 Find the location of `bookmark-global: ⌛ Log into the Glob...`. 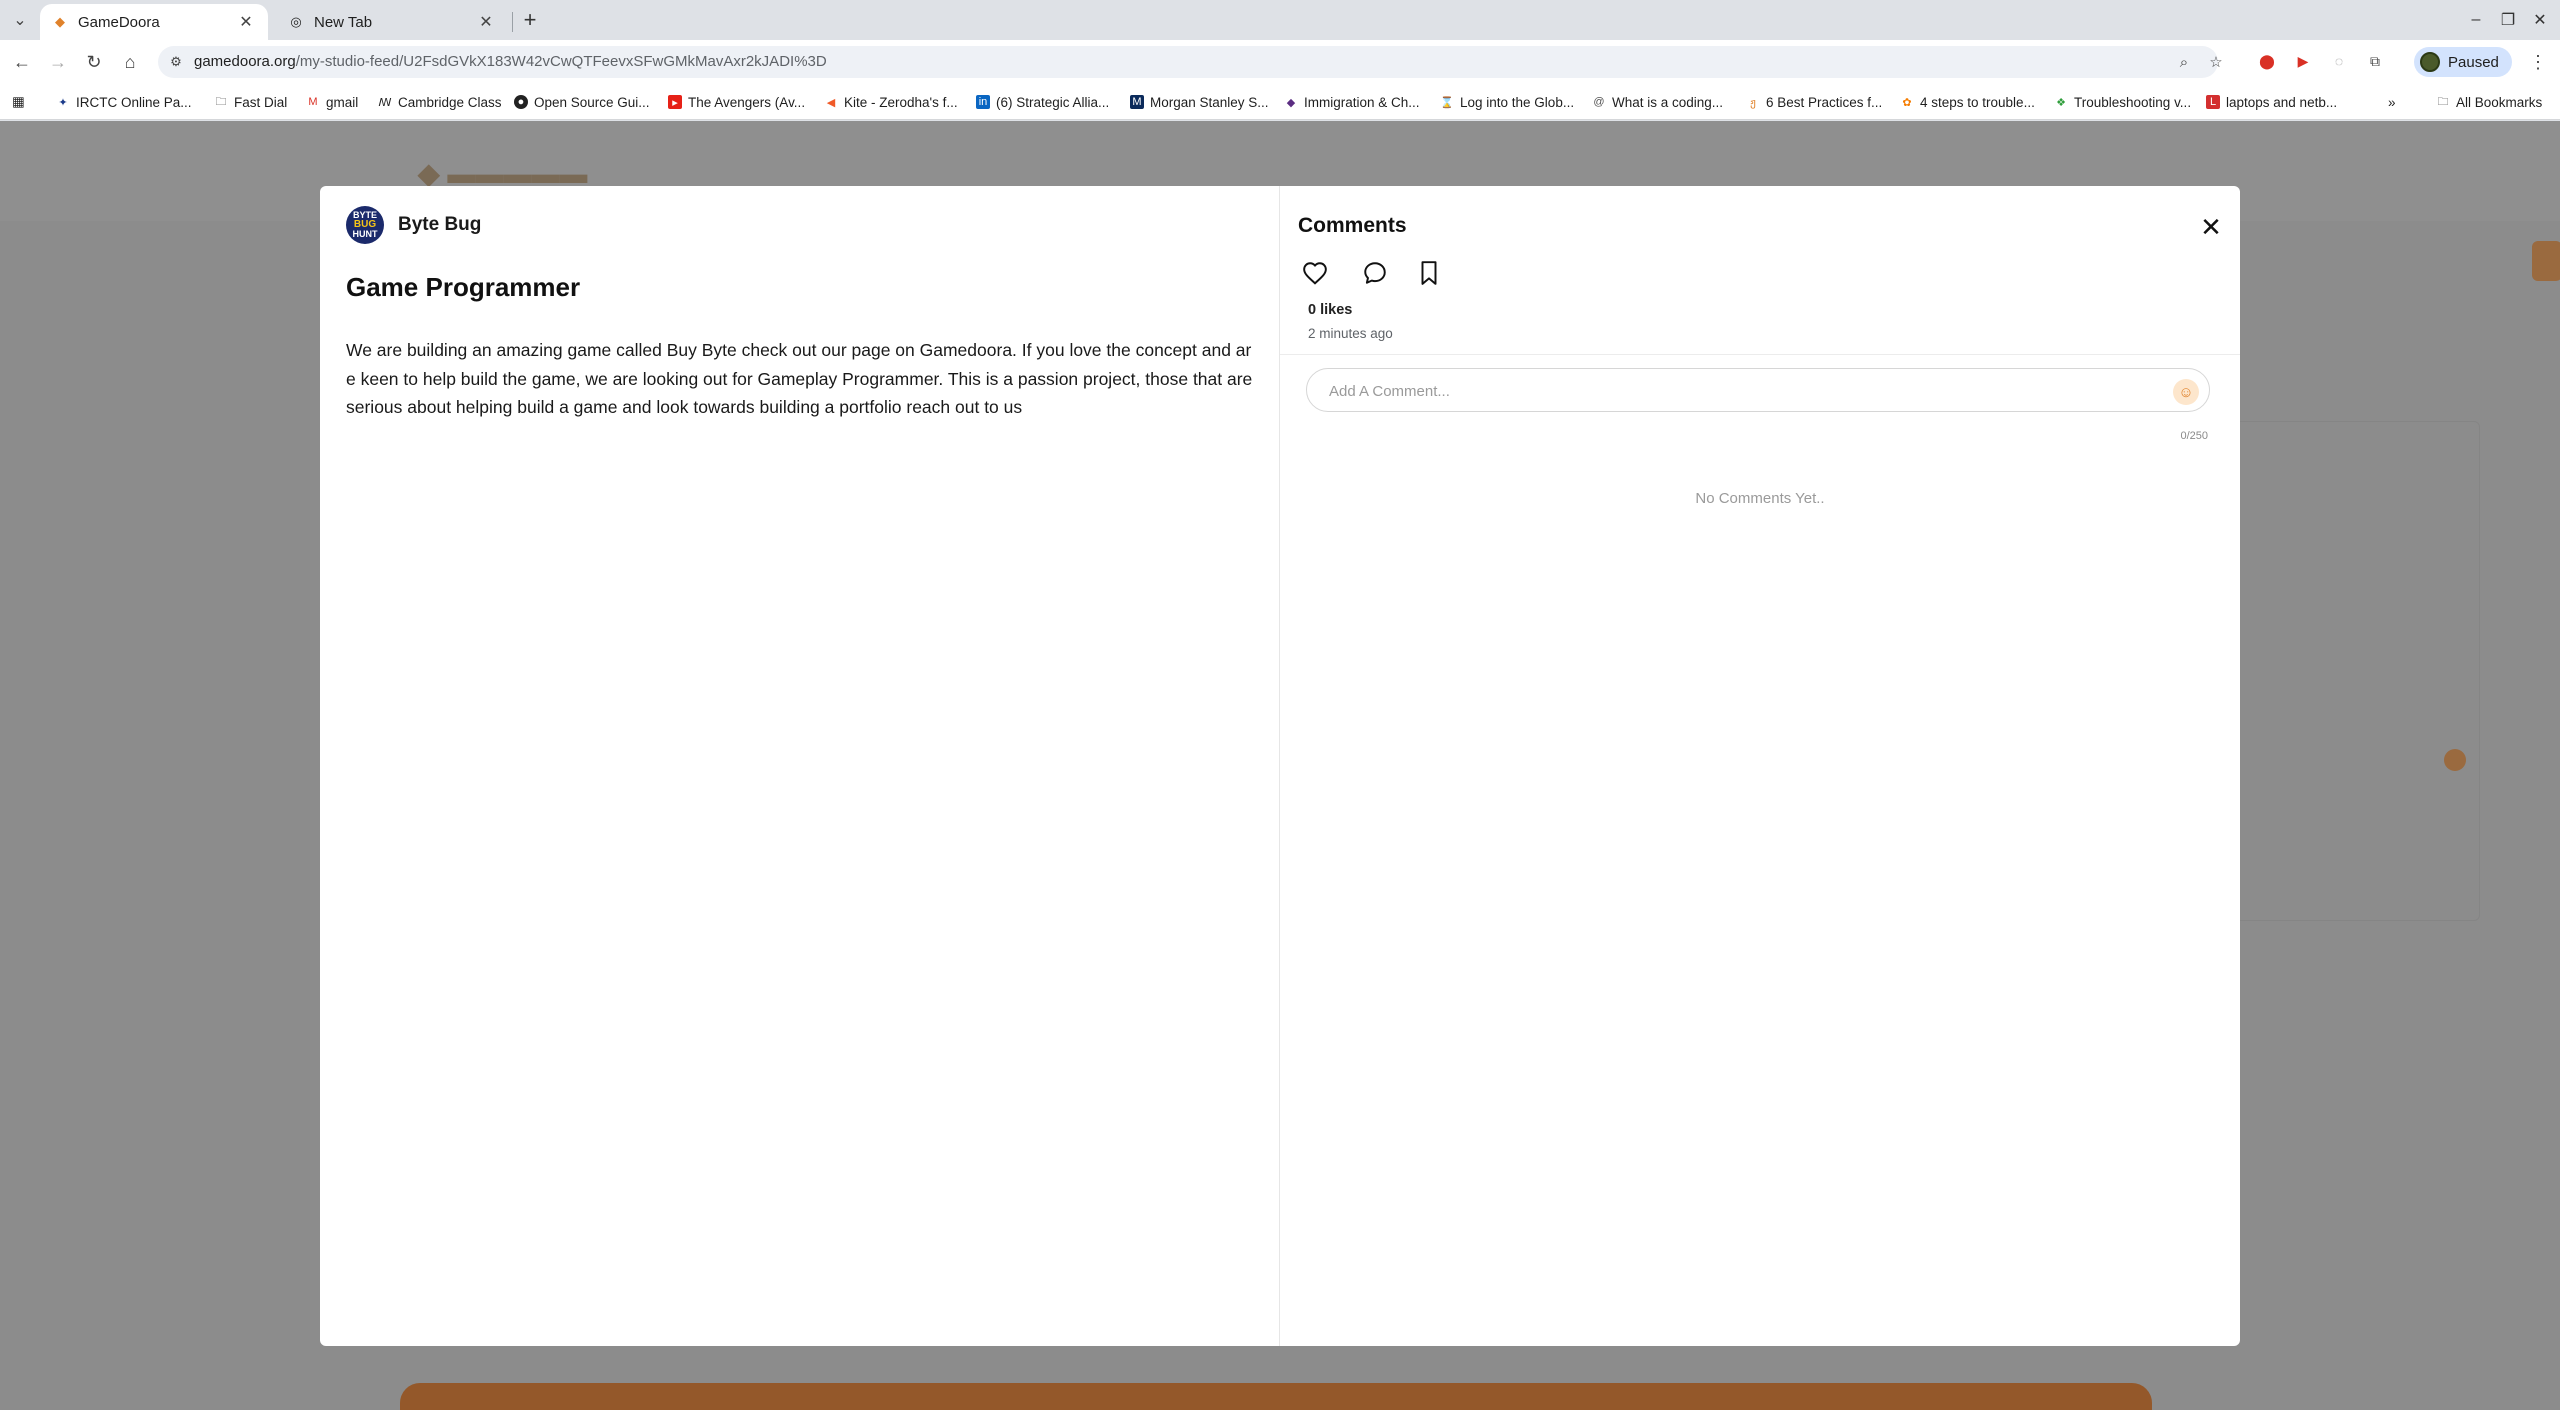

bookmark-global: ⌛ Log into the Glob... is located at coordinates (1507, 102).